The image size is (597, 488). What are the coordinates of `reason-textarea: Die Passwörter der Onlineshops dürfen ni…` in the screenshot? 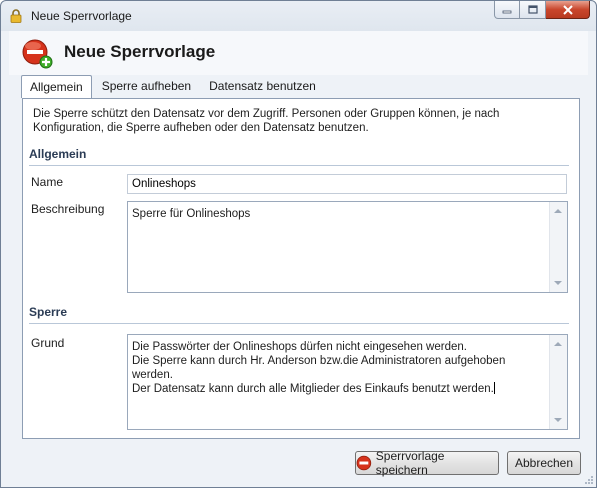 It's located at (347, 382).